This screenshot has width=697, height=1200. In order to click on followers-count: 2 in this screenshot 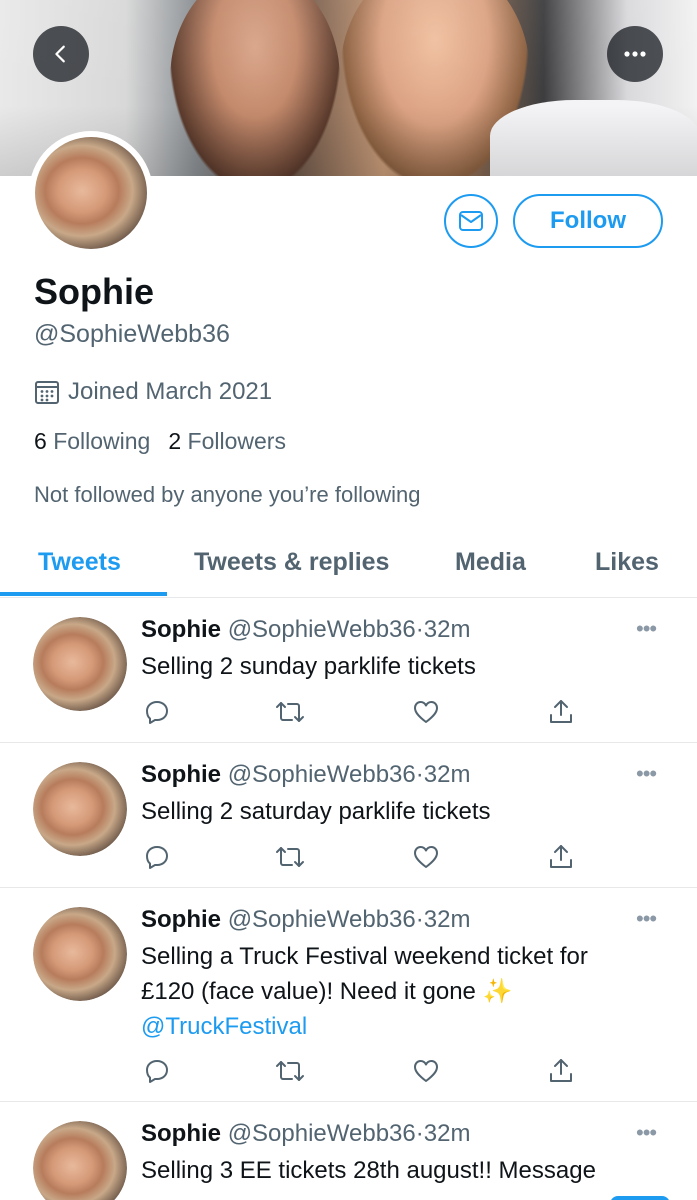, I will do `click(175, 441)`.